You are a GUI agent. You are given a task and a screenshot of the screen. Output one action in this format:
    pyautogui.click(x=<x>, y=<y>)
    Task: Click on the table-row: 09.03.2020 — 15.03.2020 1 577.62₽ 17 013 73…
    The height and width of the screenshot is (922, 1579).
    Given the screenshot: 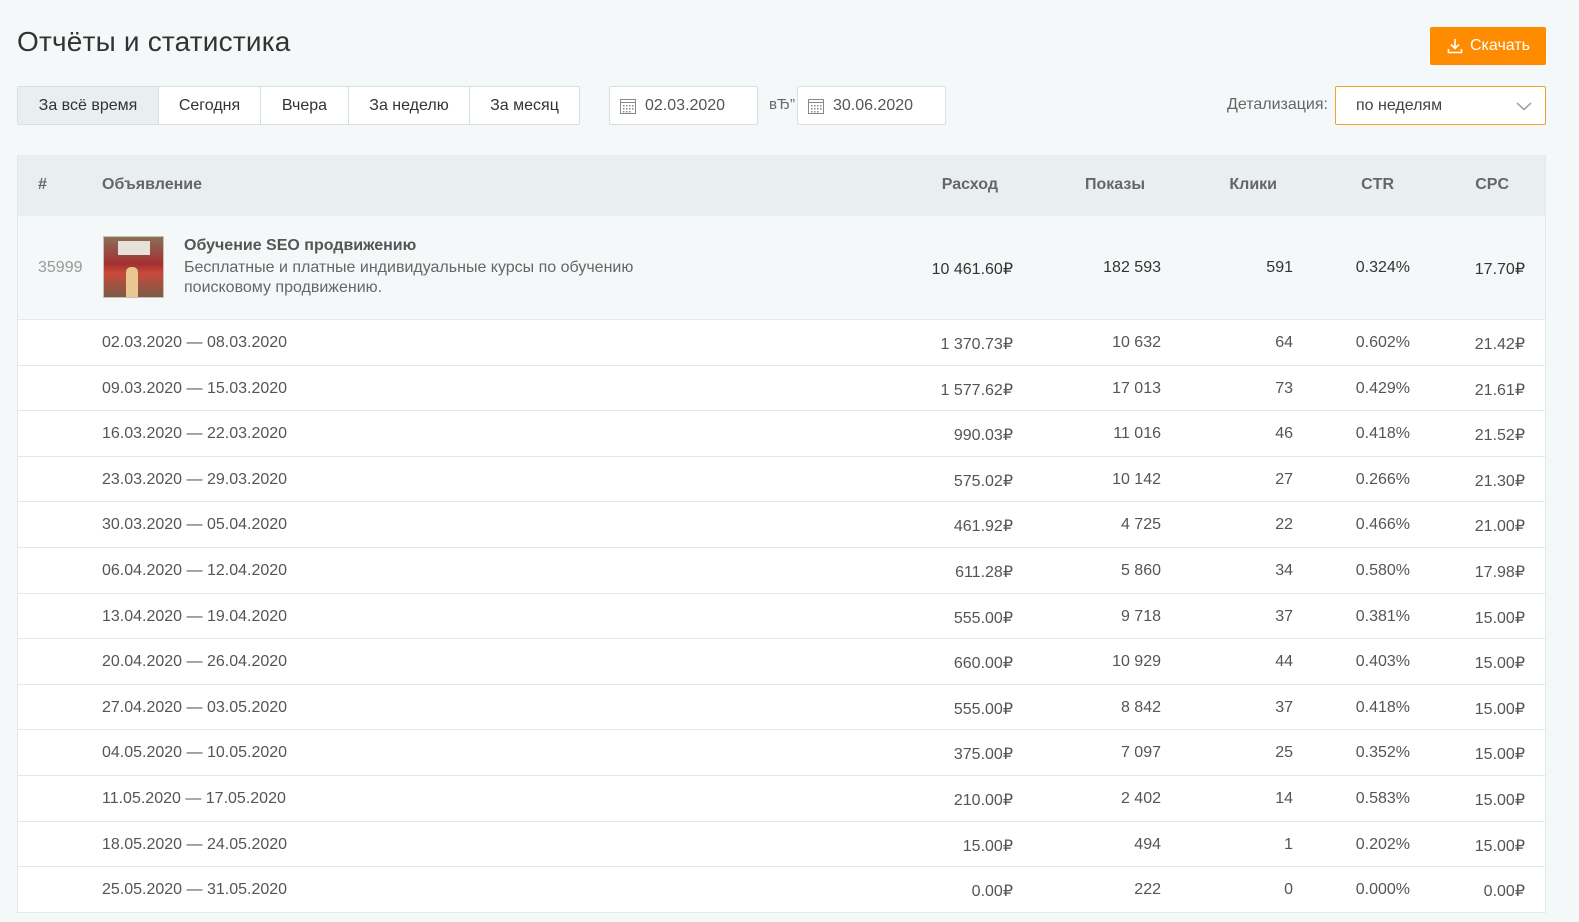 What is the action you would take?
    pyautogui.click(x=781, y=389)
    